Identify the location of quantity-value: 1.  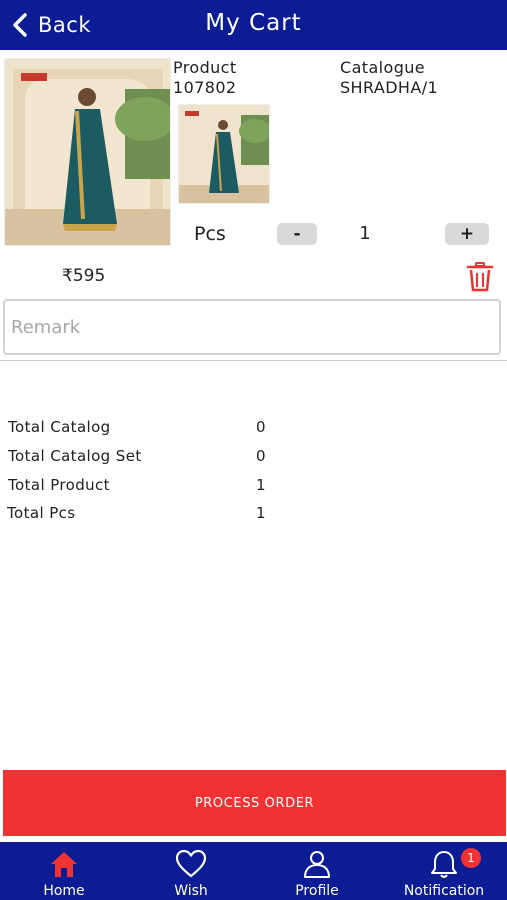
(365, 233).